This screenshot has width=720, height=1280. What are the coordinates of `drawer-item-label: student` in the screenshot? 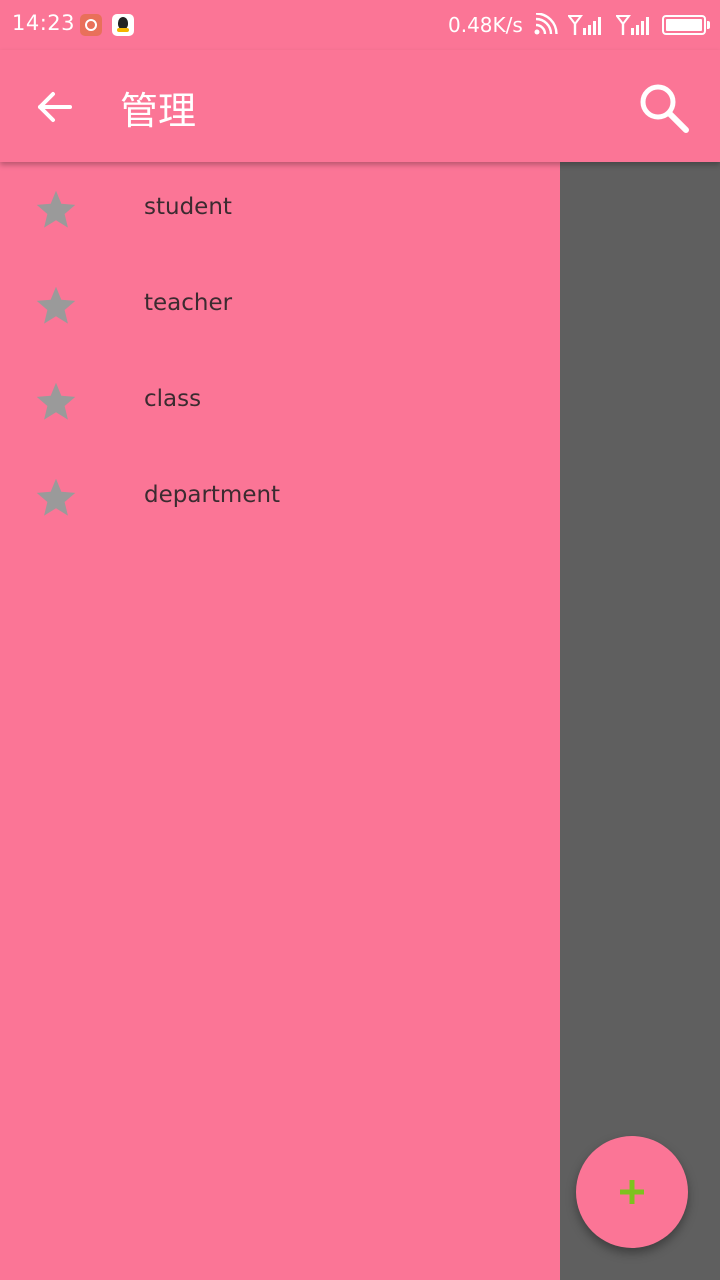 It's located at (188, 207).